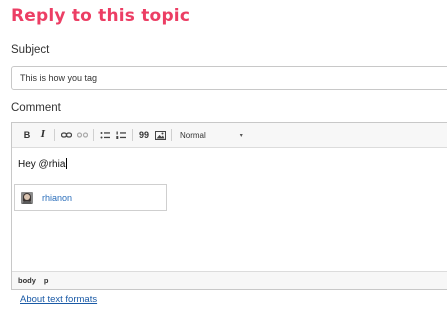 The image size is (447, 324). Describe the element at coordinates (144, 135) in the screenshot. I see `blockquote-icon: 99` at that location.